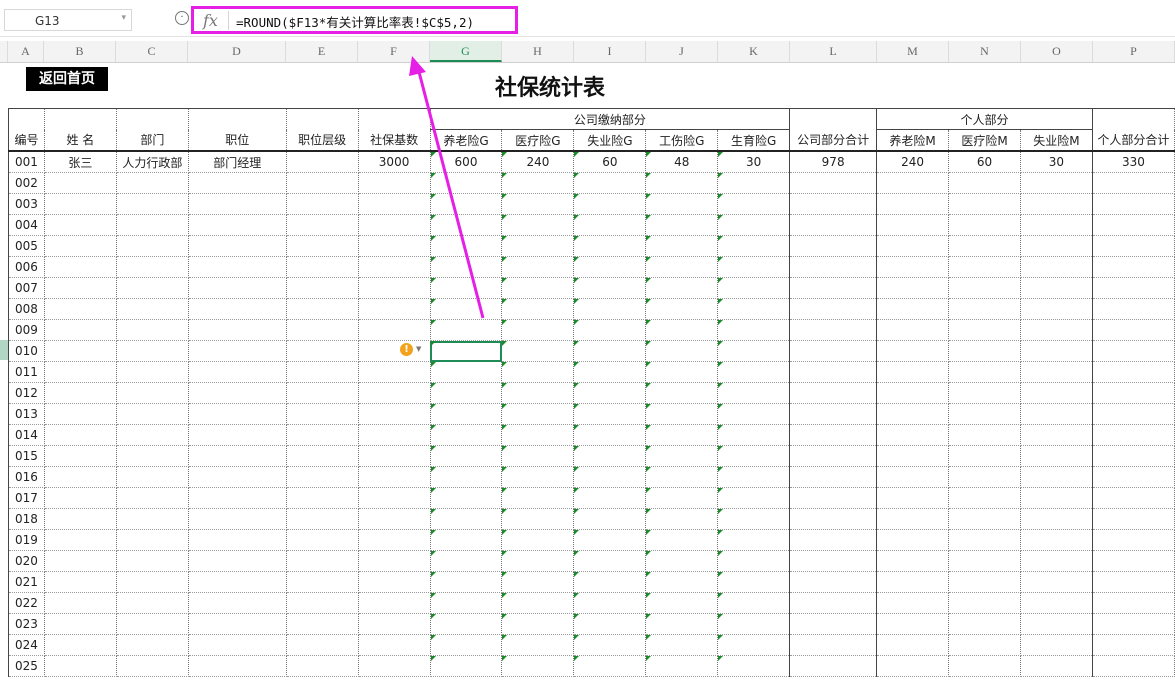 The height and width of the screenshot is (681, 1175). What do you see at coordinates (450, 193) in the screenshot?
I see `arrow-shaft` at bounding box center [450, 193].